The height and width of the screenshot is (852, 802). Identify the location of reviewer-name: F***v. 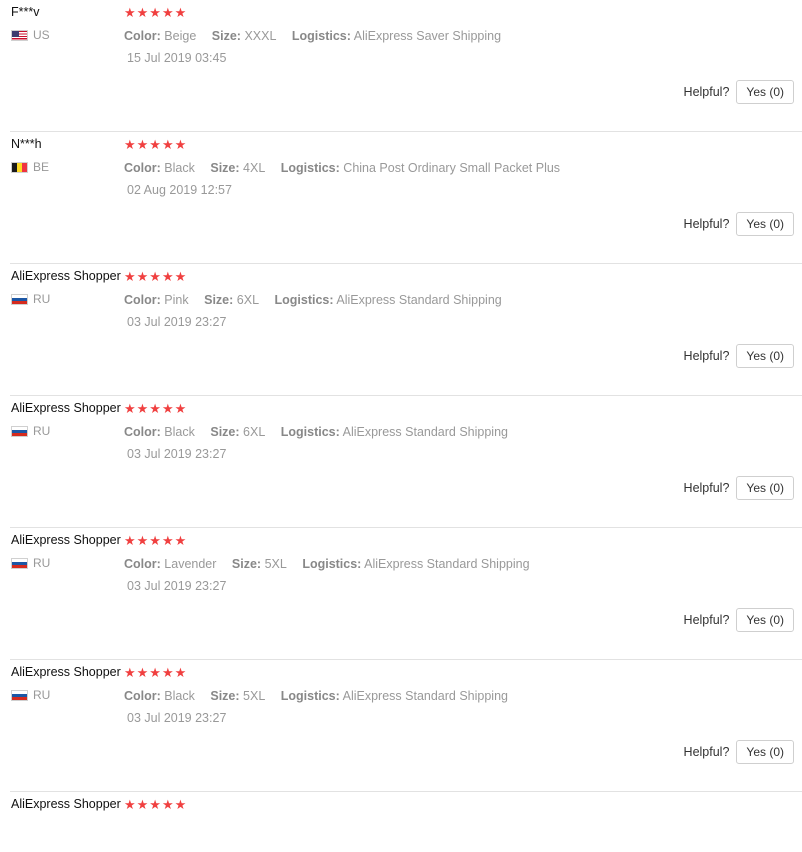
(25, 12).